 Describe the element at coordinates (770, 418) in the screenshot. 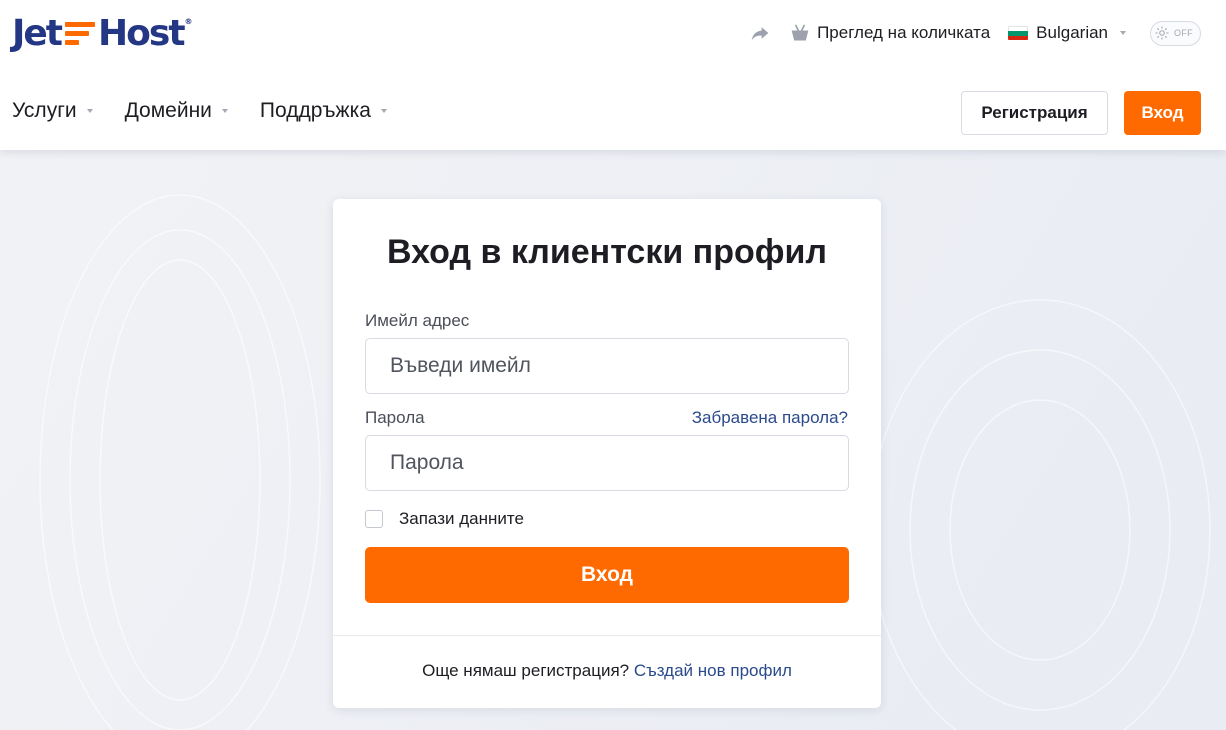

I see `forgot-password-link: Забравена парола?` at that location.